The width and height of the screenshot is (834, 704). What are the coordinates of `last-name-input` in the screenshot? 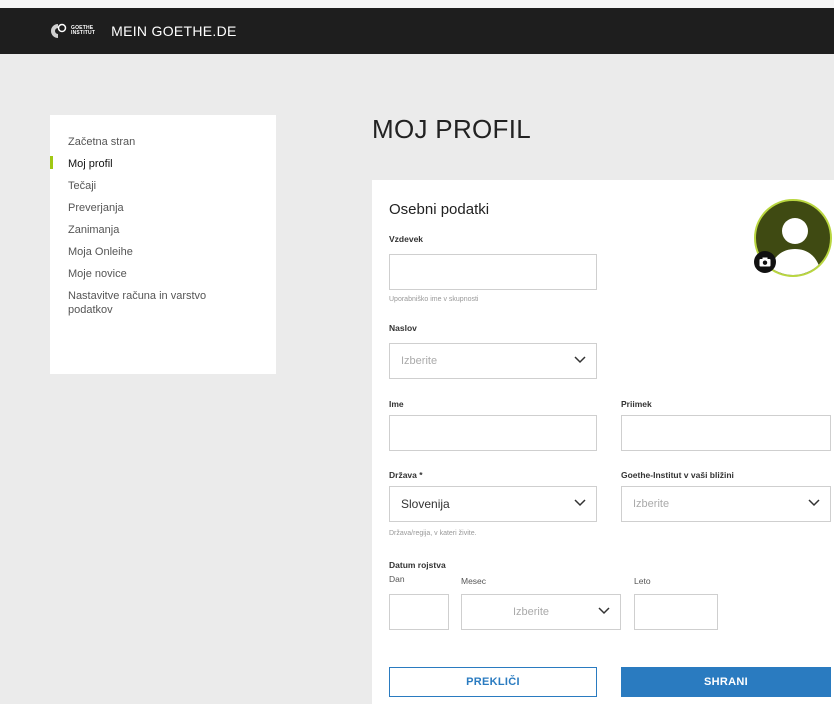 It's located at (726, 433).